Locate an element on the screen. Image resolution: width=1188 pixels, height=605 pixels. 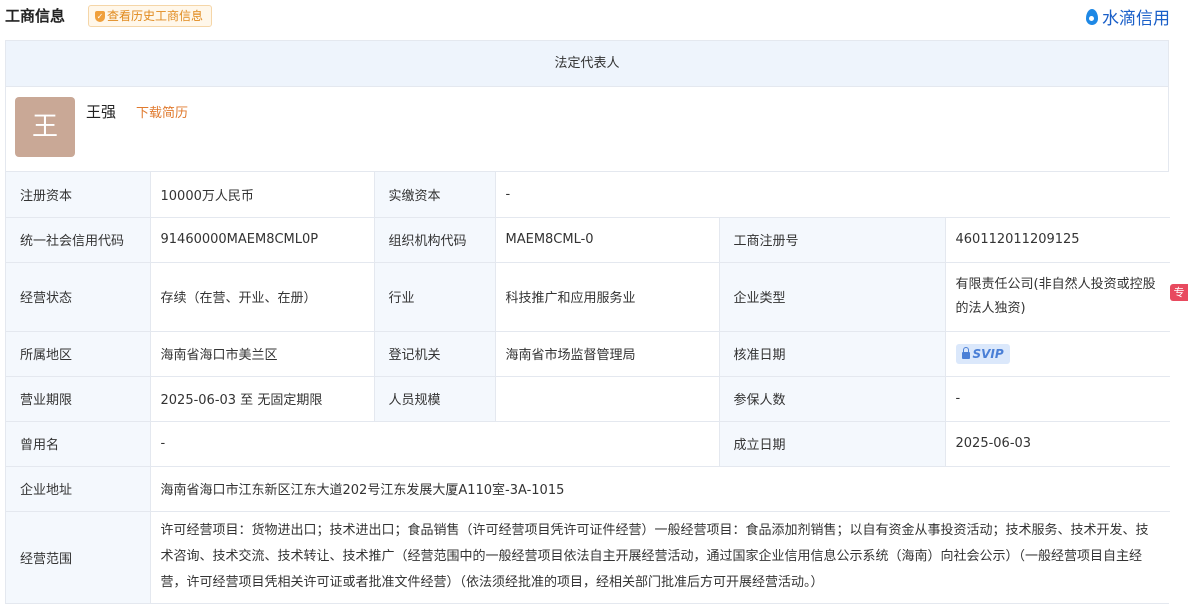
avatar: 王 is located at coordinates (45, 127).